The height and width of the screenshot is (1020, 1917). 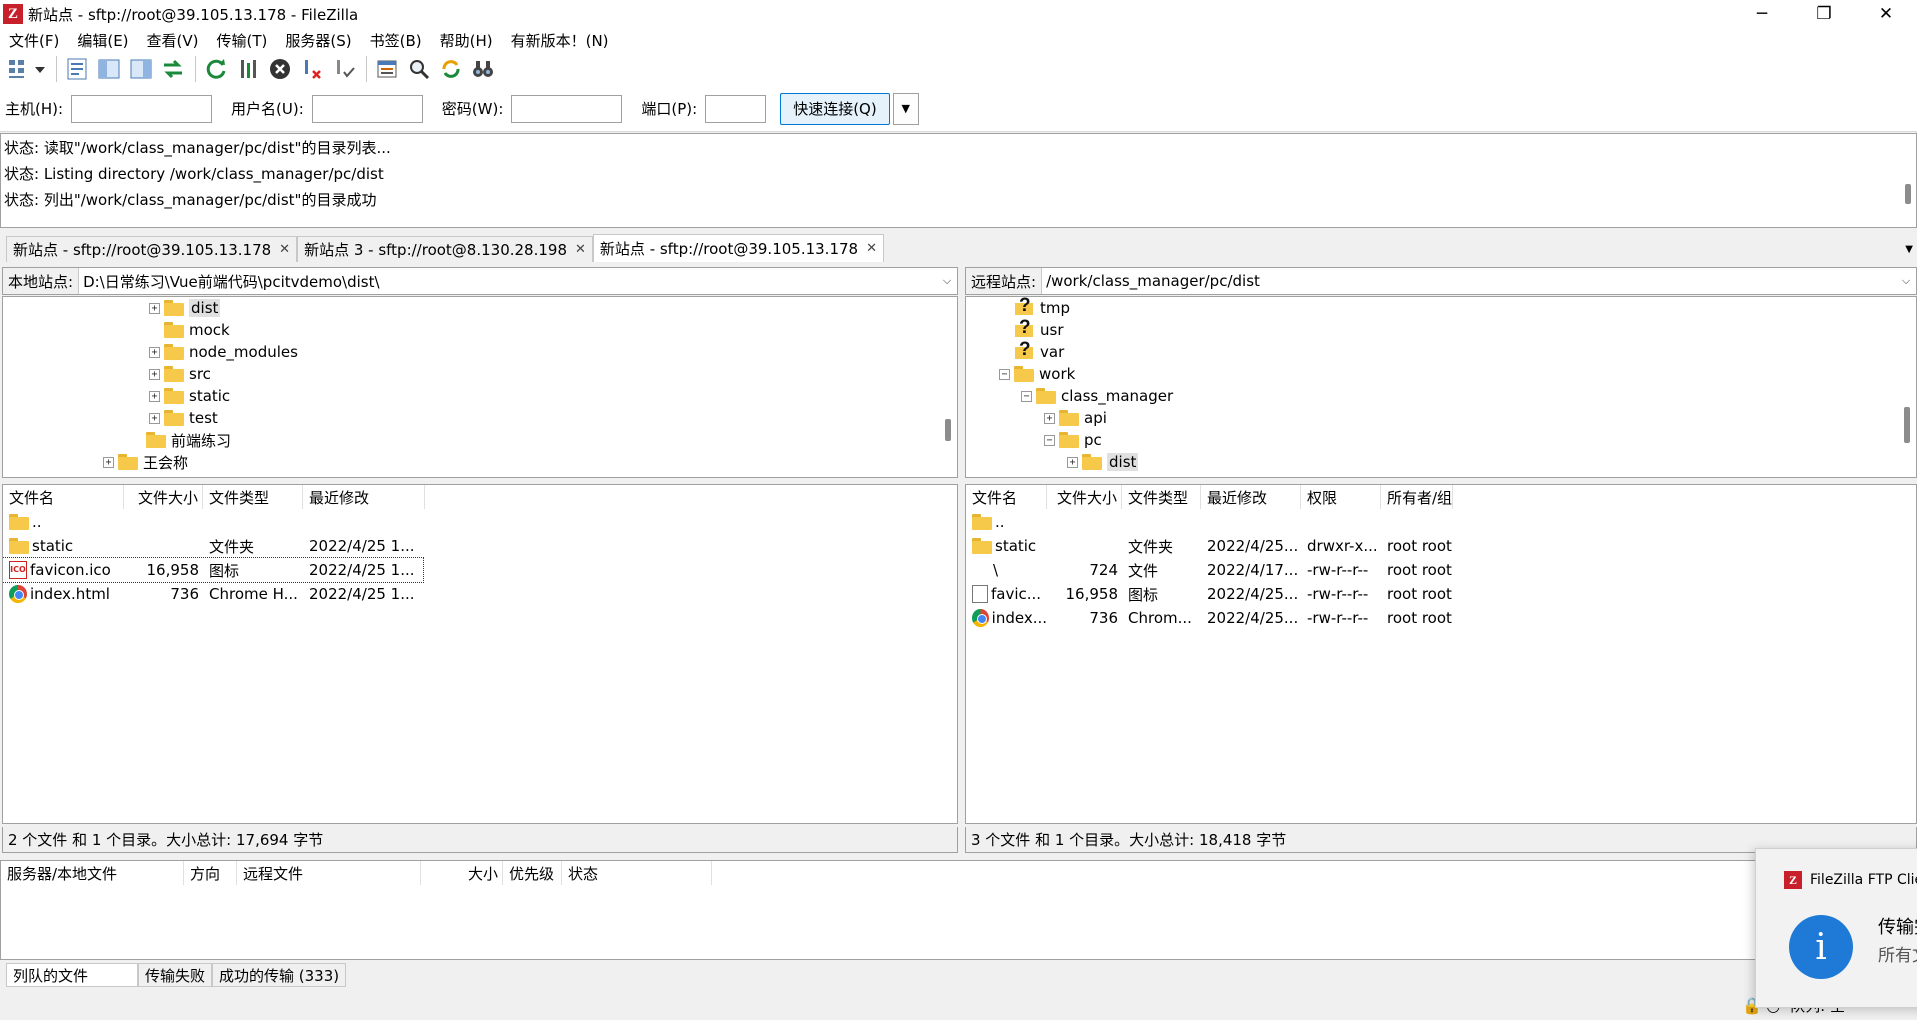 I want to click on menu-server: 服务器(S), so click(x=318, y=40).